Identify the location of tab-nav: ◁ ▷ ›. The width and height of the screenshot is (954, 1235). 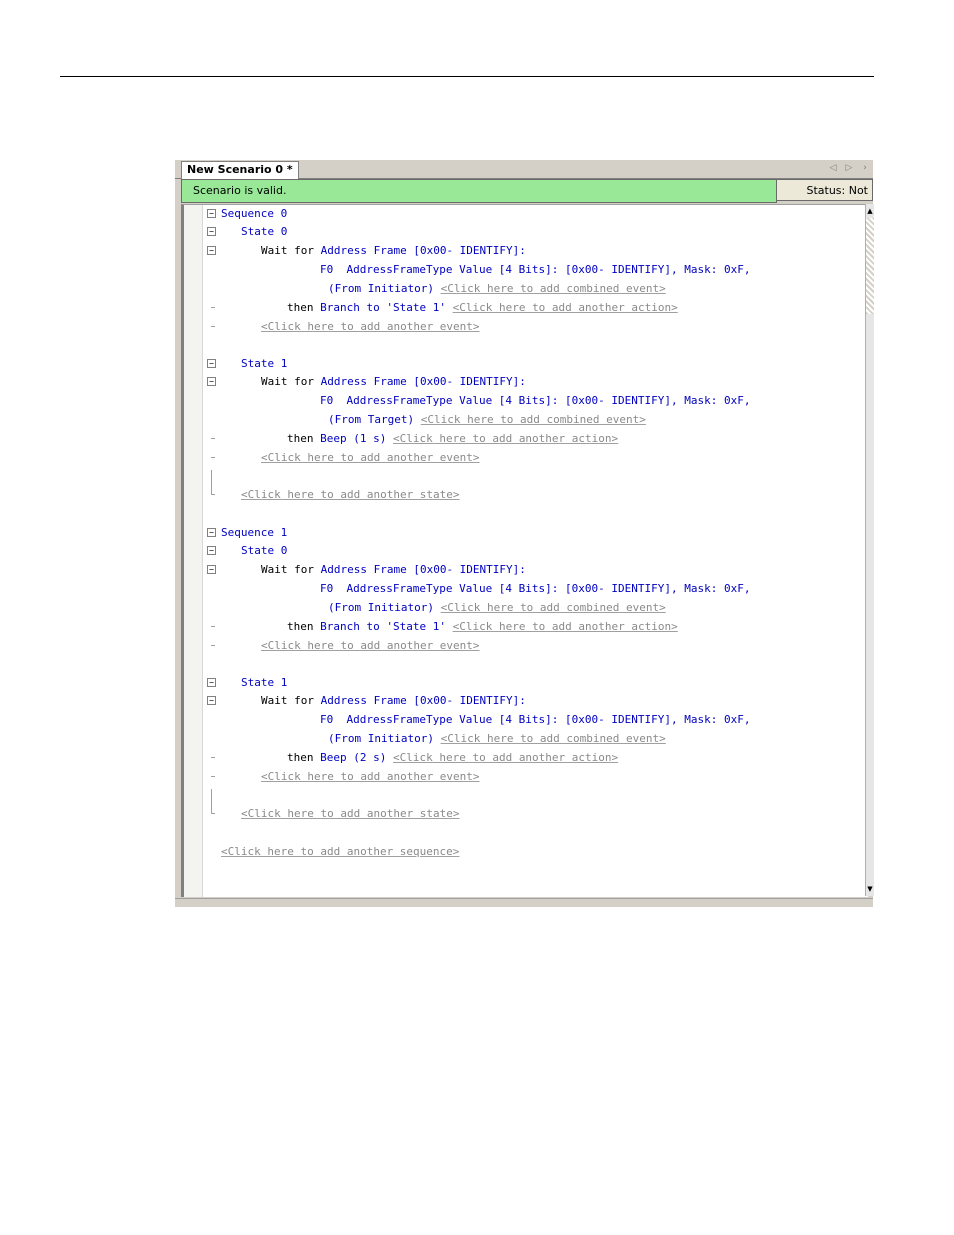
(849, 168).